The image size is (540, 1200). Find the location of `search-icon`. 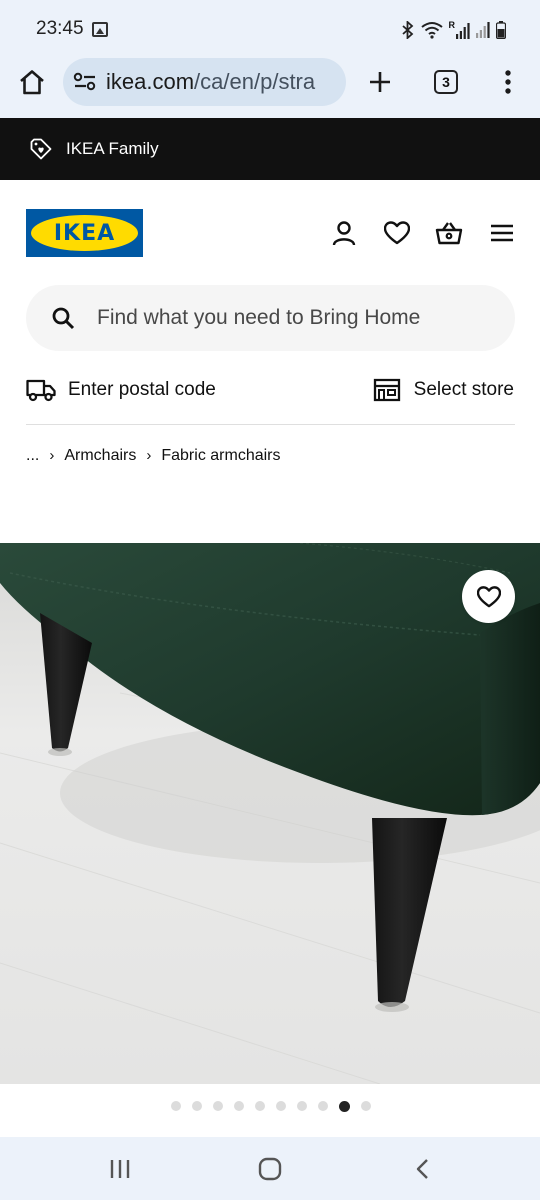

search-icon is located at coordinates (63, 318).